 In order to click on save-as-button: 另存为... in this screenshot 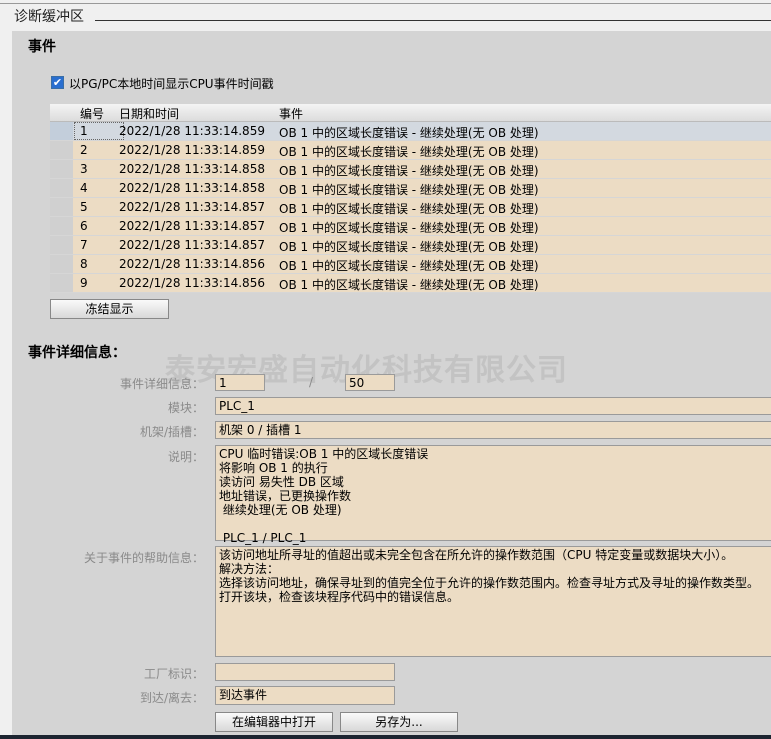, I will do `click(399, 722)`.